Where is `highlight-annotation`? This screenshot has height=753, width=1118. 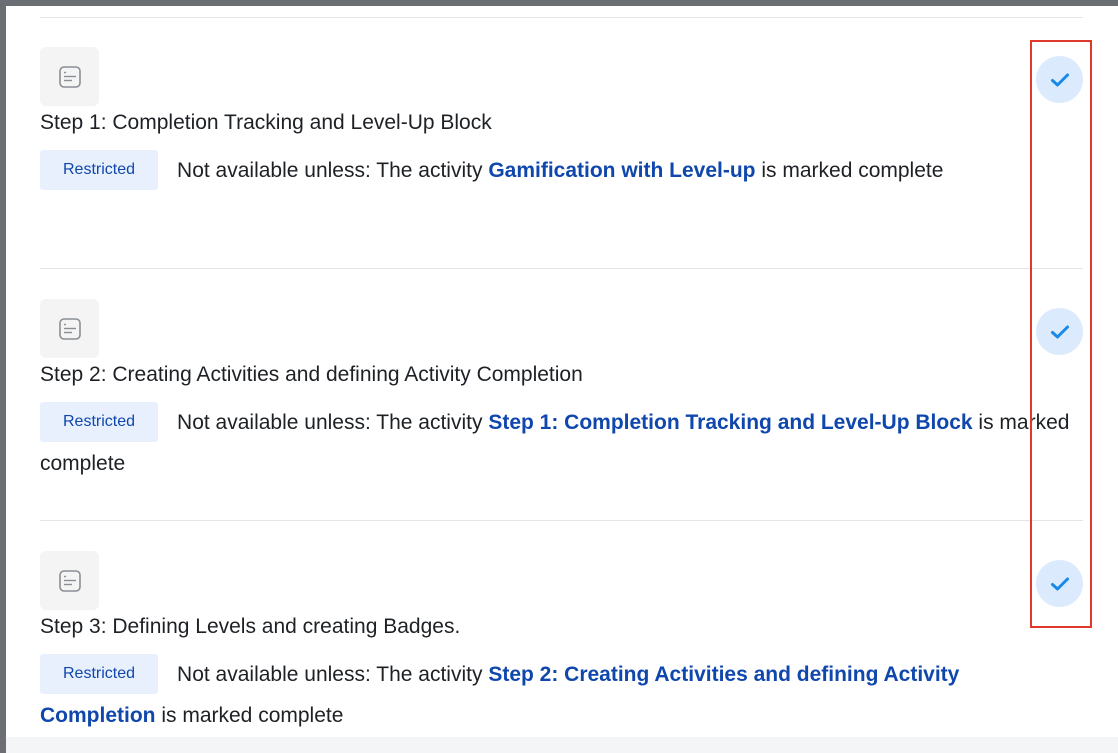 highlight-annotation is located at coordinates (1061, 334).